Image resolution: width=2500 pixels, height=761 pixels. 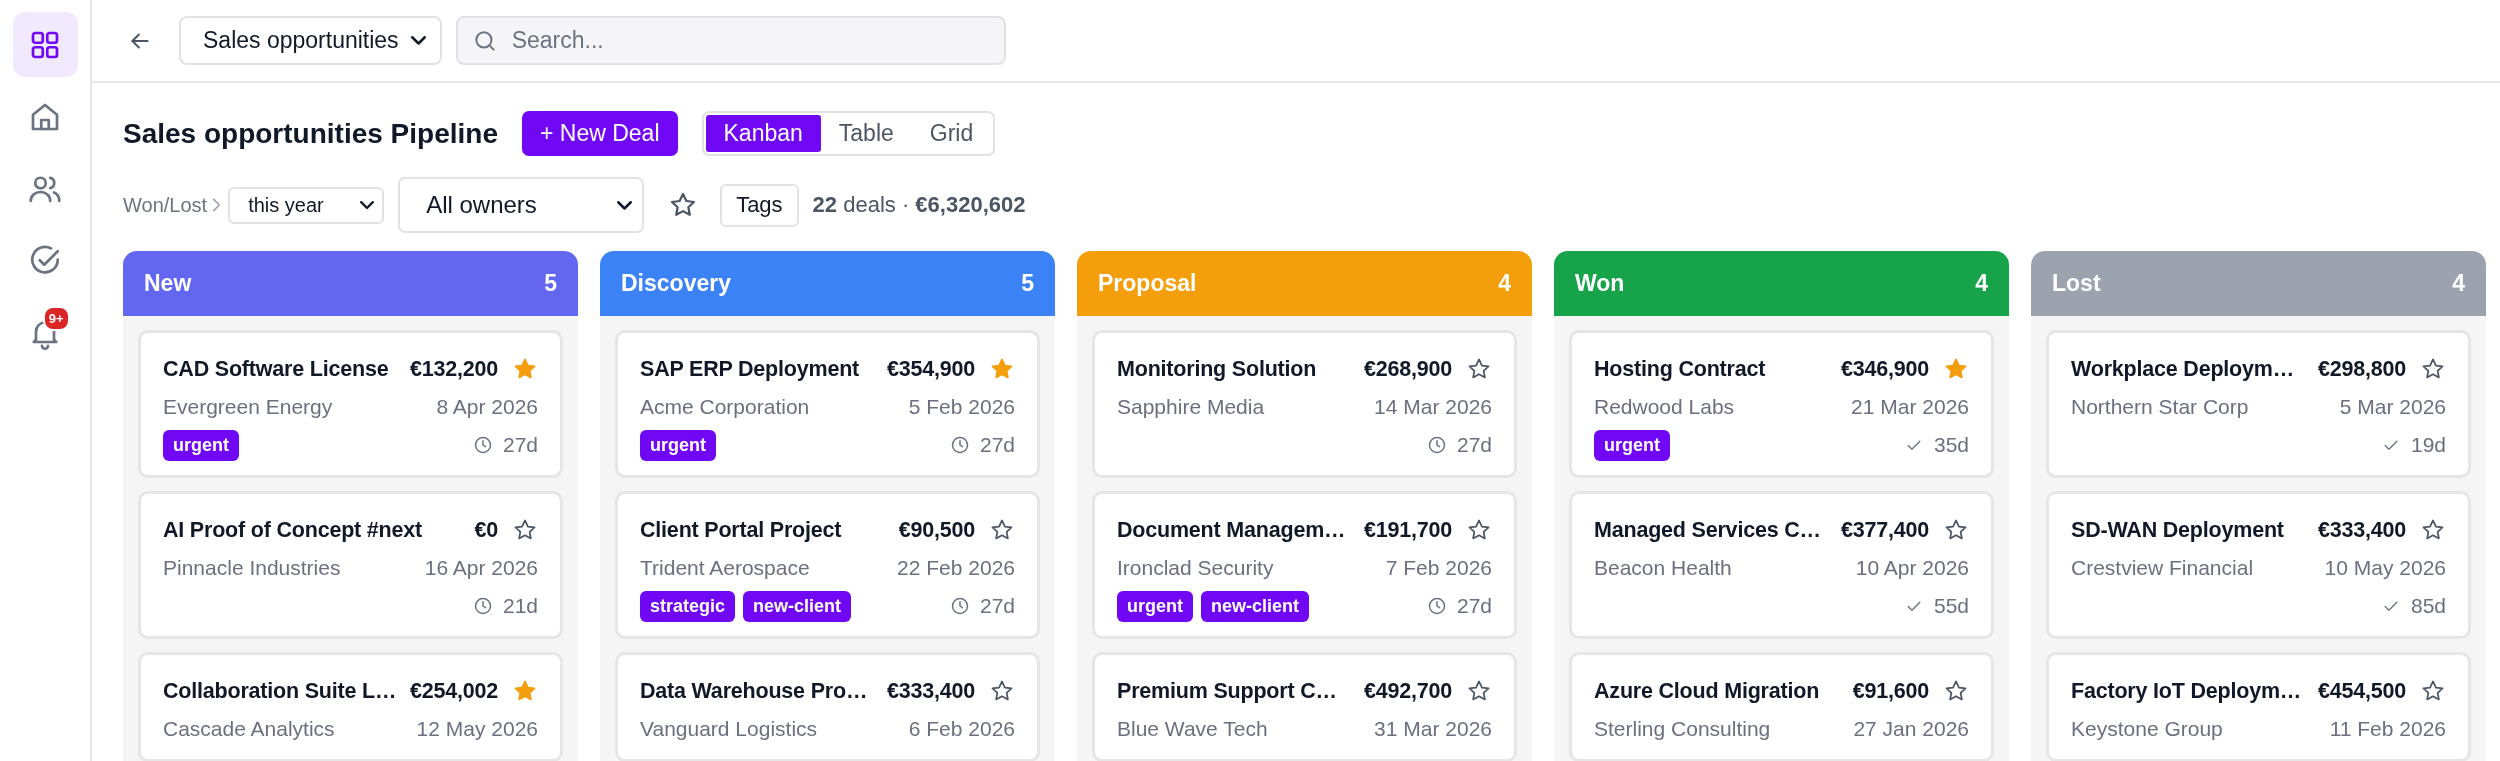 I want to click on owner-select: All owners, so click(x=521, y=205).